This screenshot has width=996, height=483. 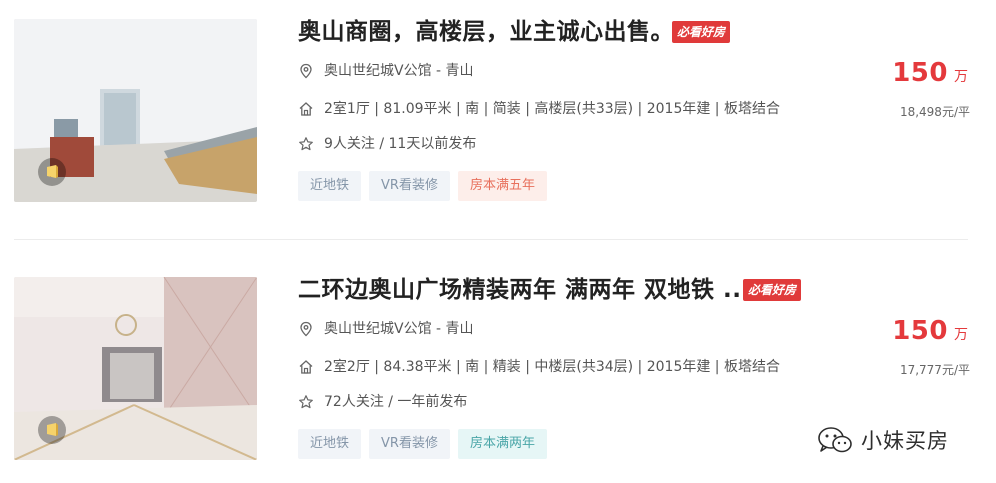 What do you see at coordinates (491, 239) in the screenshot?
I see `divider` at bounding box center [491, 239].